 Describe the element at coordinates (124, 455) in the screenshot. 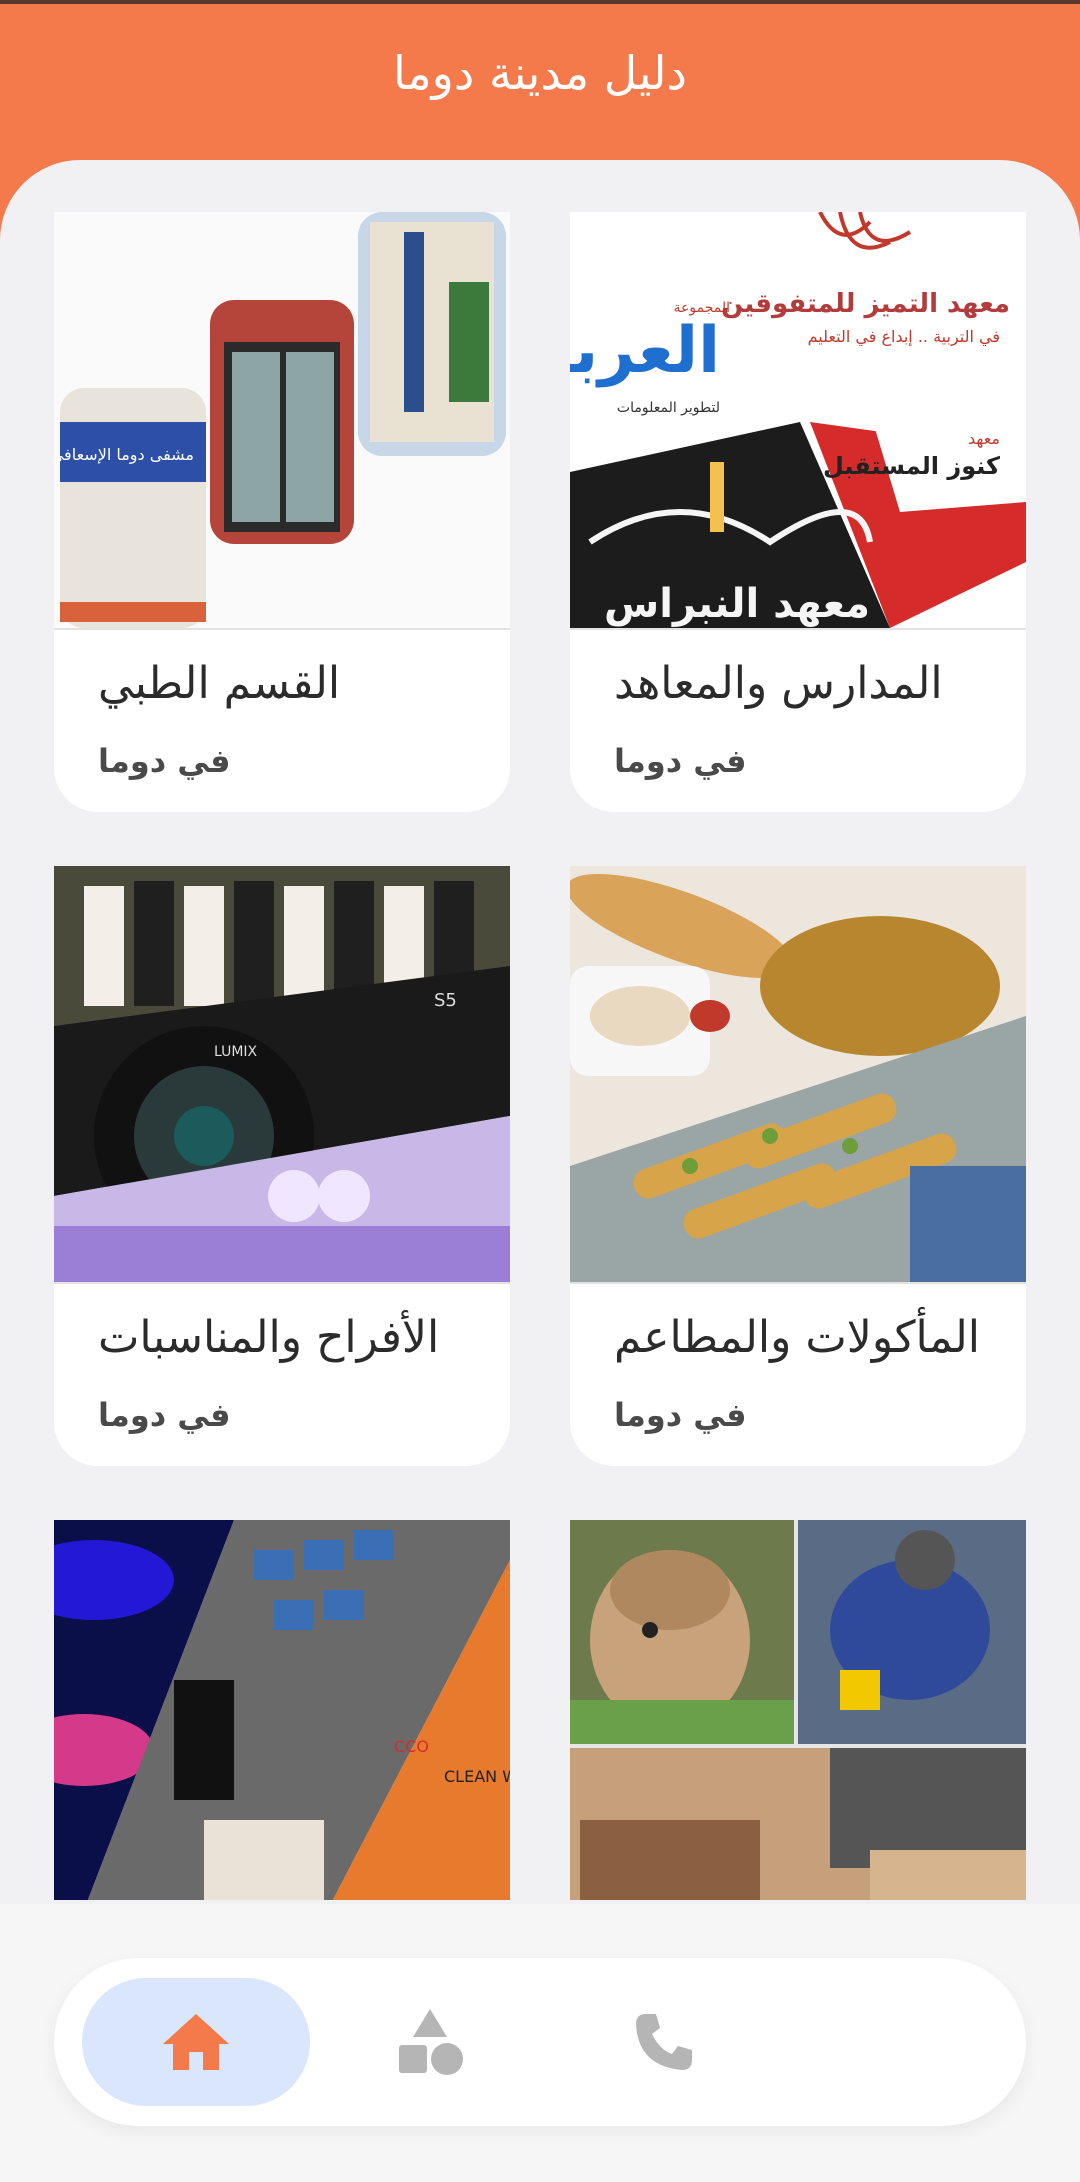

I see `image-text: مشفى دوما الإسعافي` at that location.